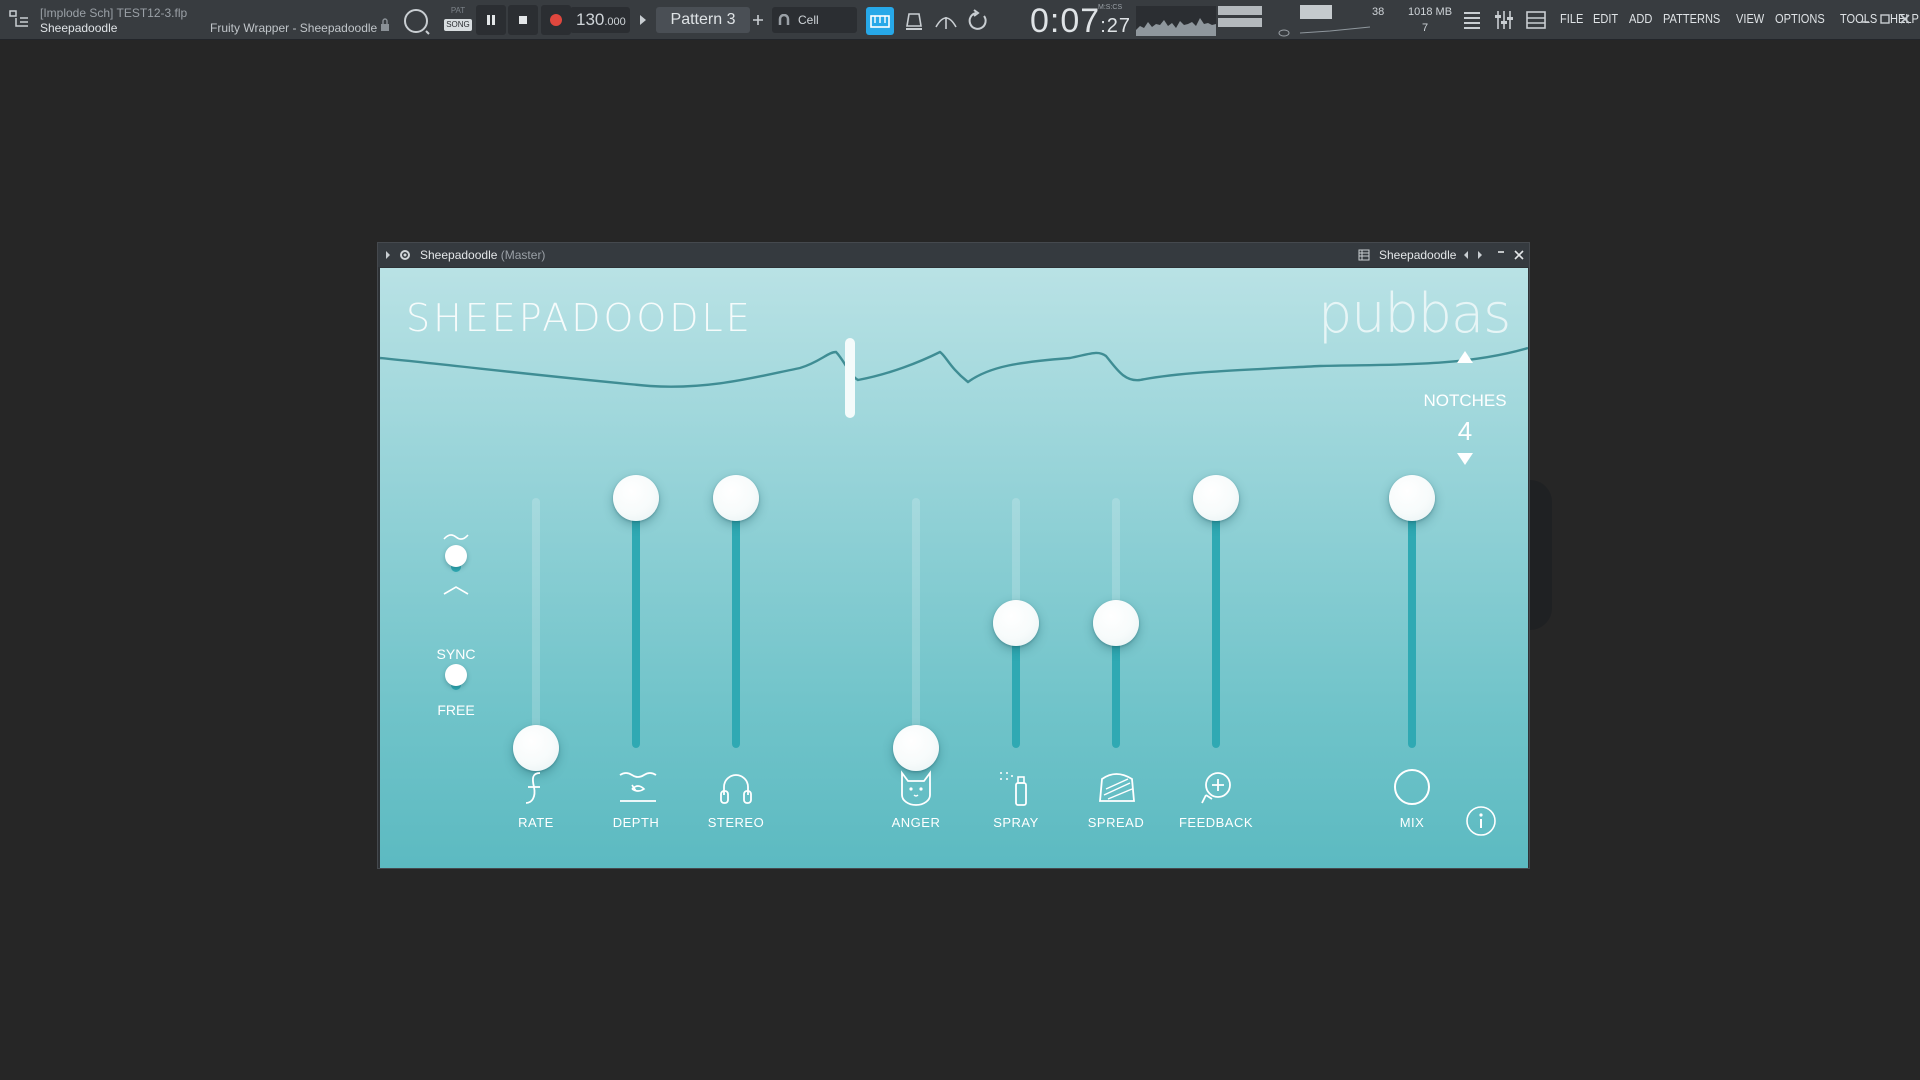  I want to click on pause-button, so click(491, 20).